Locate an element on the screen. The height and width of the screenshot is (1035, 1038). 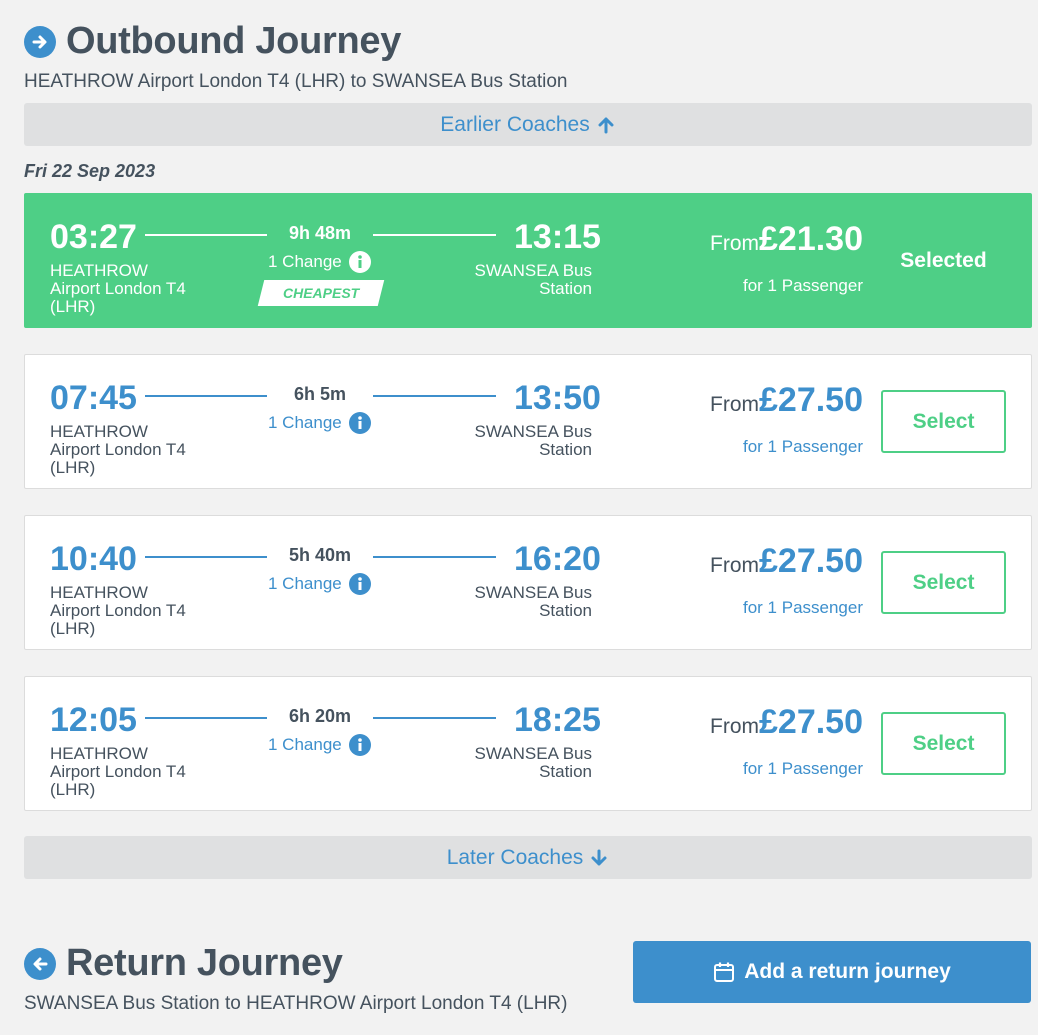
price-amount: £21.30 is located at coordinates (811, 239).